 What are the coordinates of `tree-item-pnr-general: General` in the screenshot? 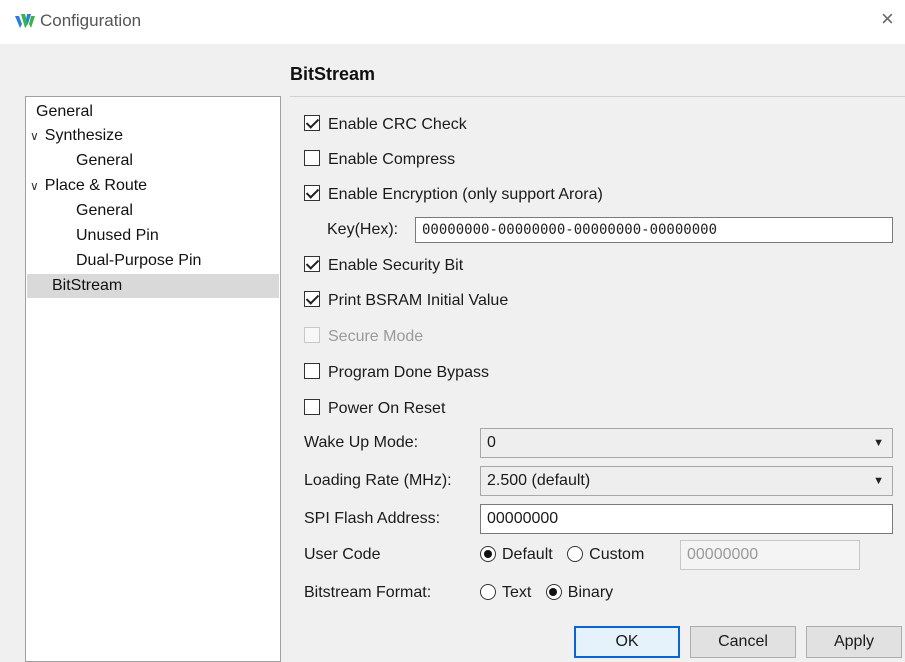 It's located at (104, 211).